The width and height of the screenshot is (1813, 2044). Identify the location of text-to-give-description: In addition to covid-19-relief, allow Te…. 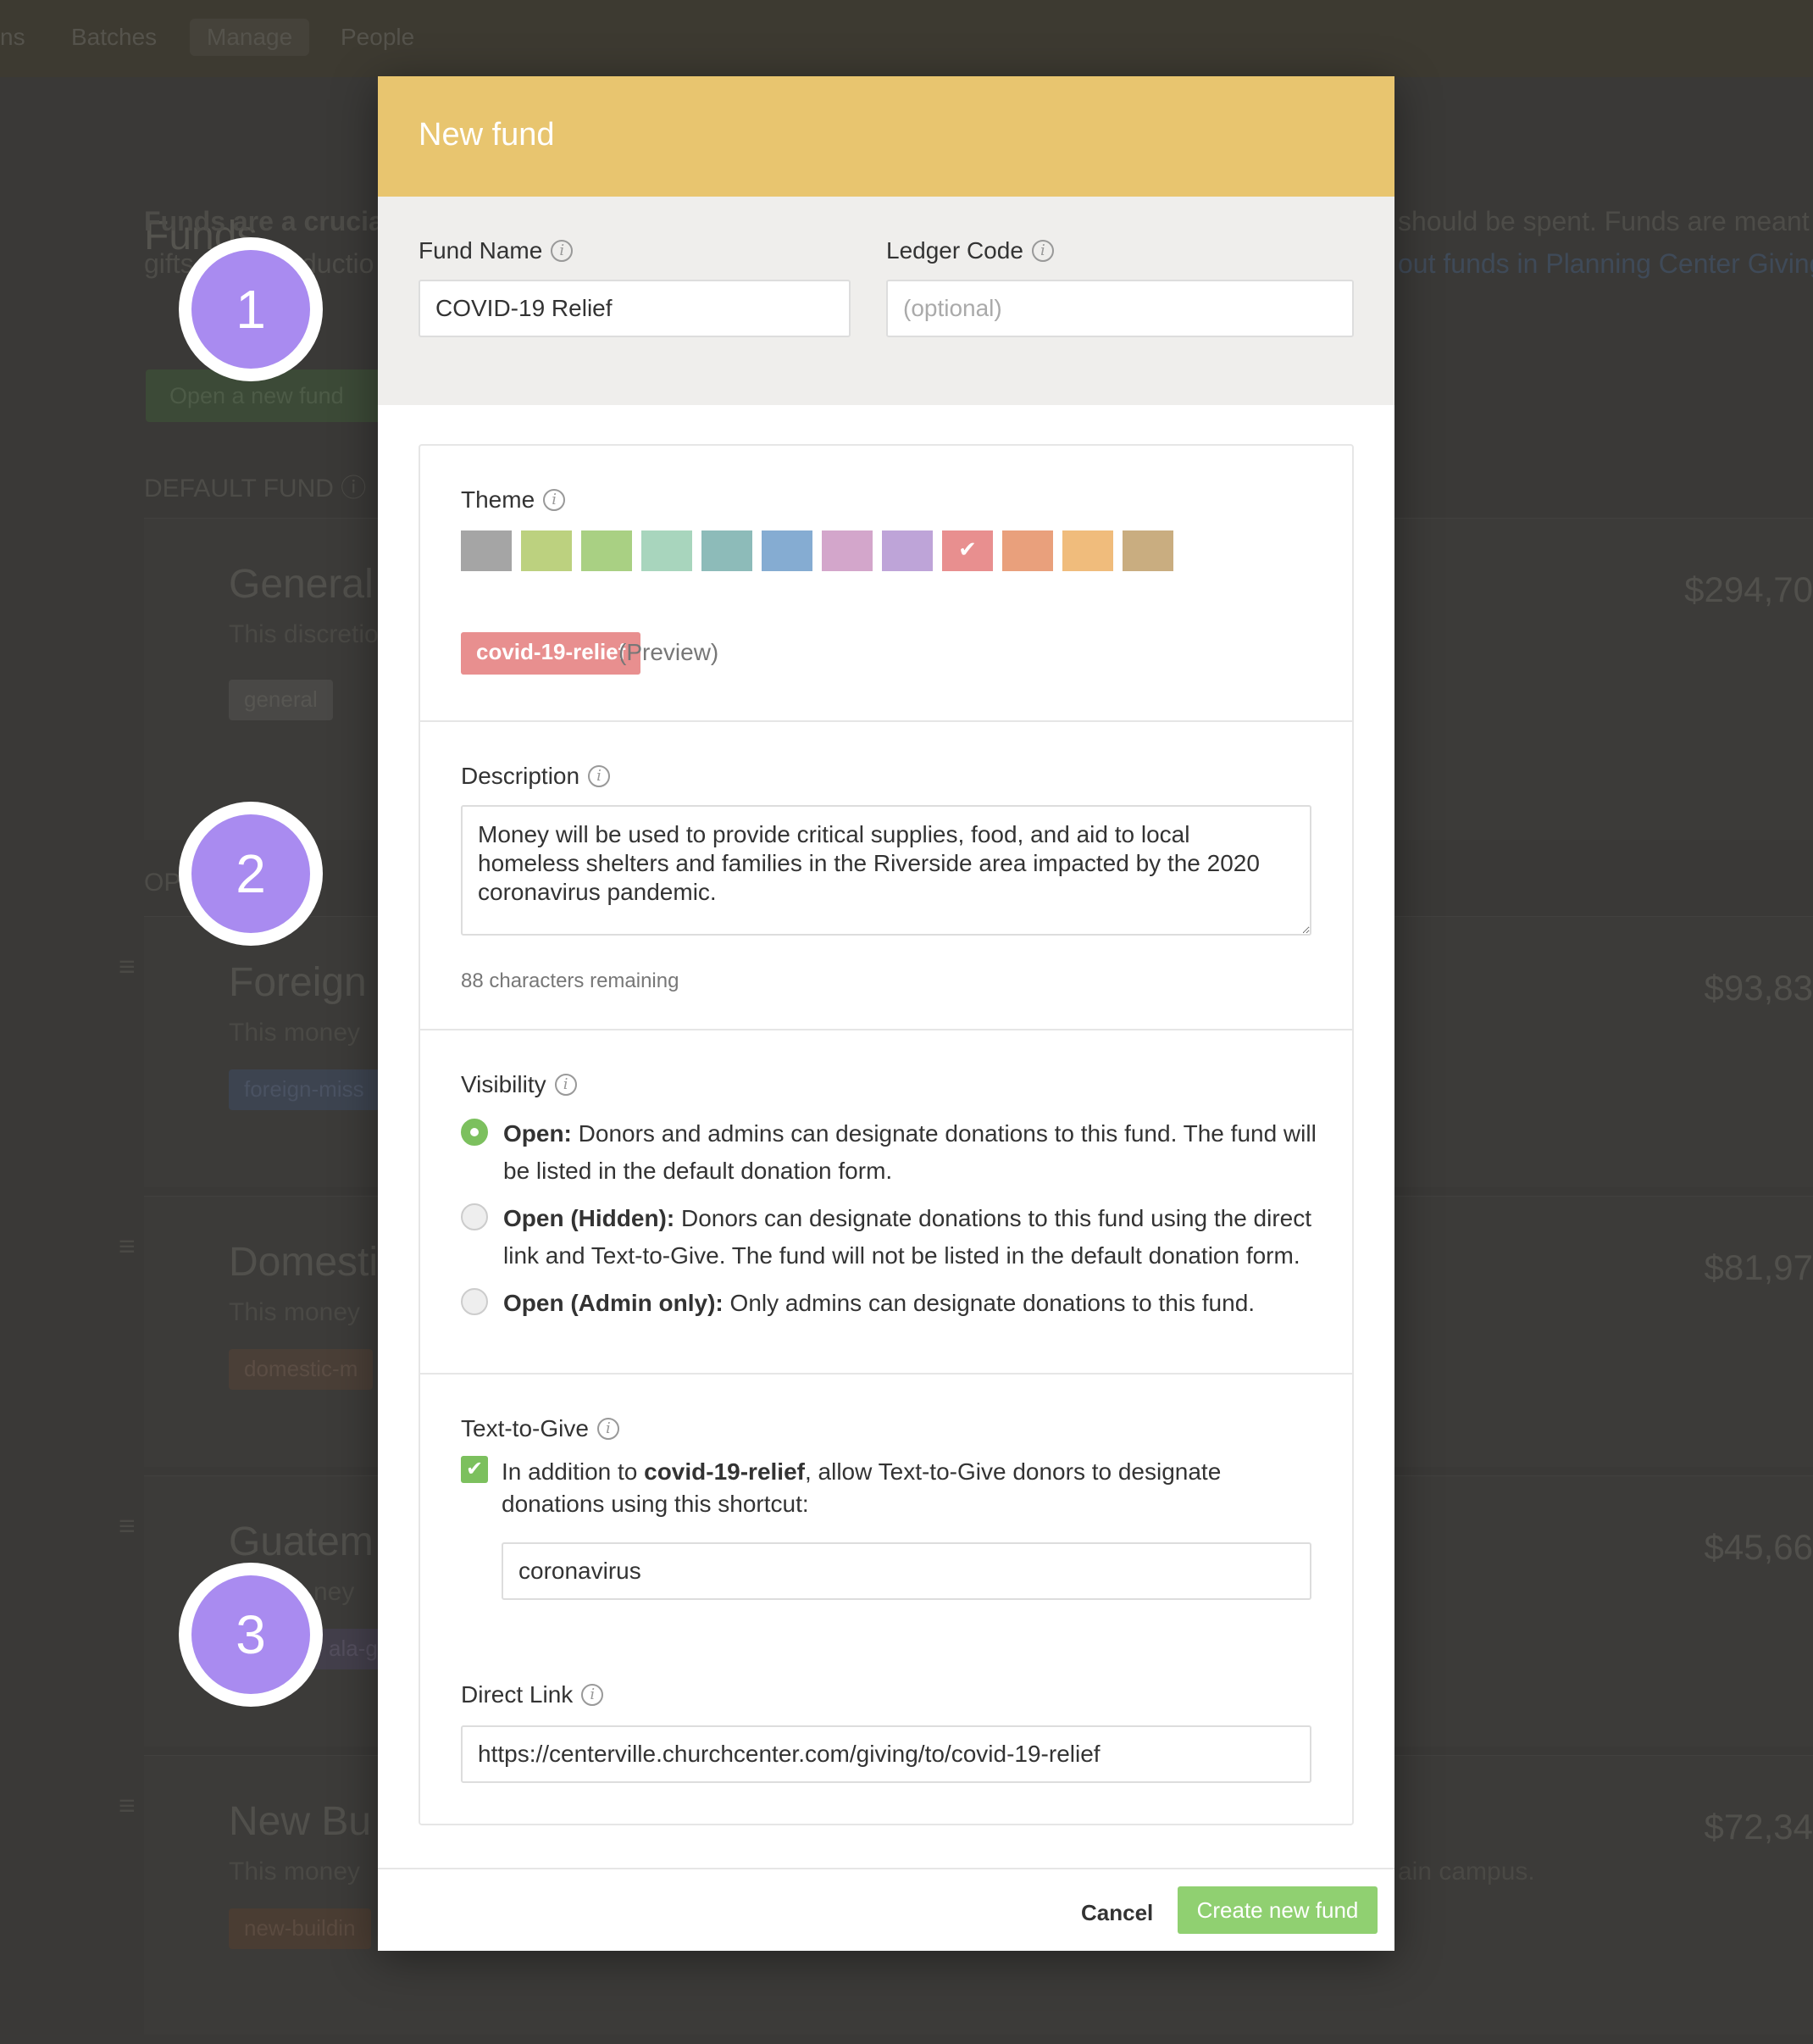
(862, 1487).